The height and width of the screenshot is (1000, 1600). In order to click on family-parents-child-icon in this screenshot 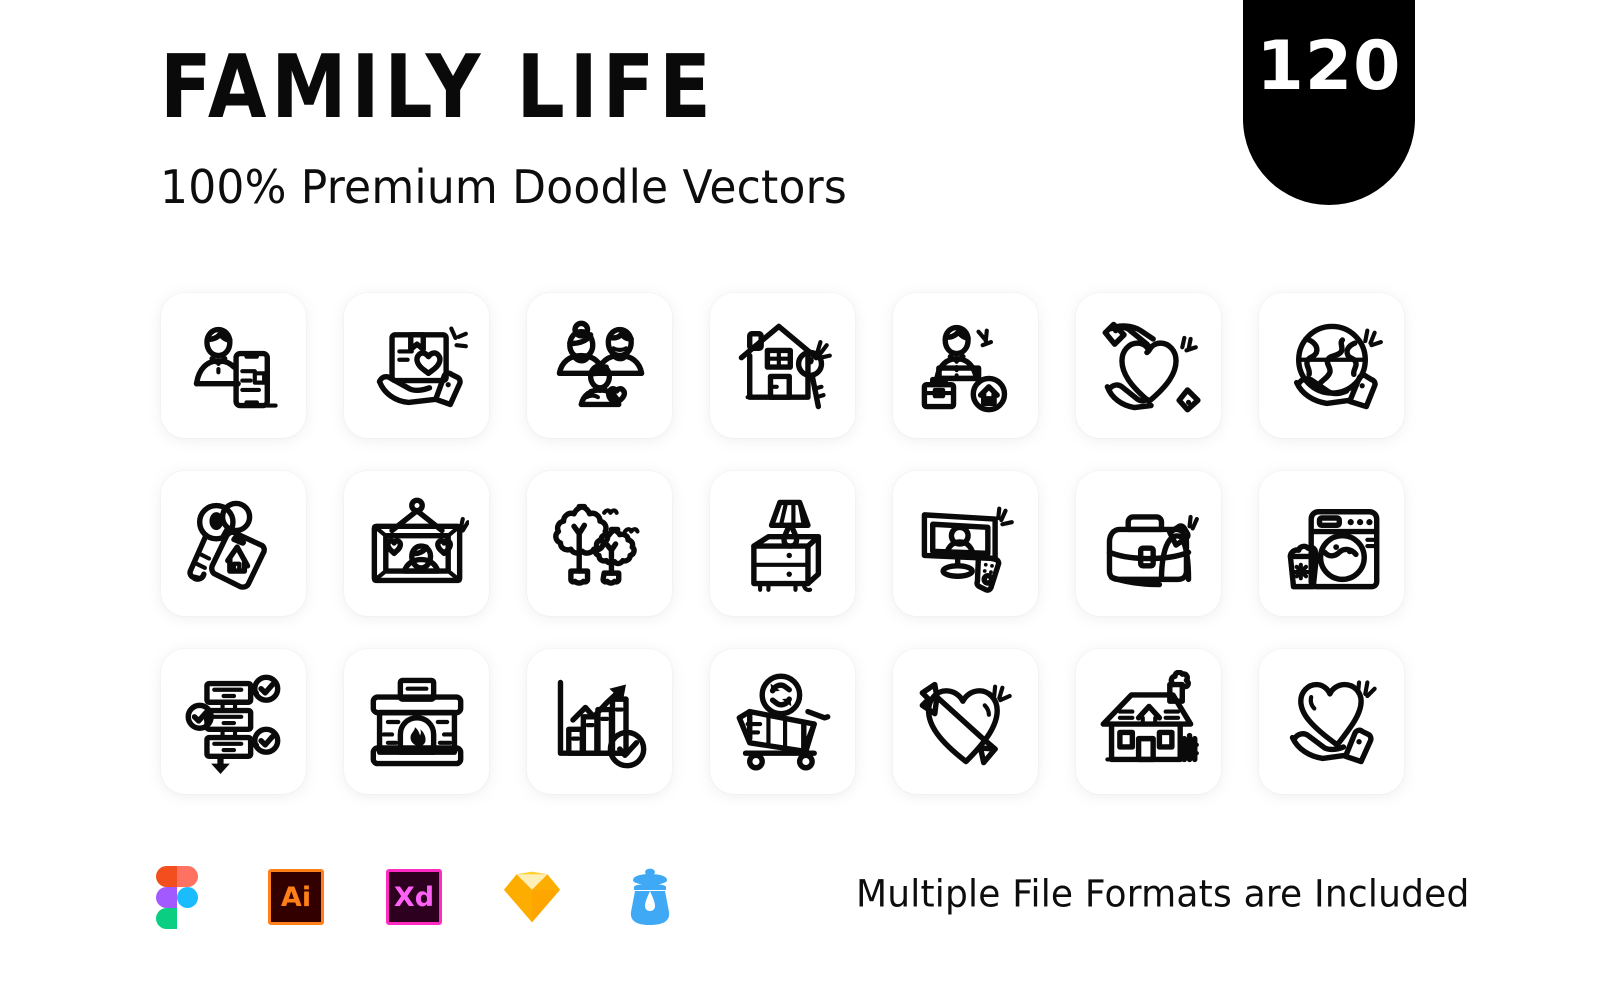, I will do `click(600, 363)`.